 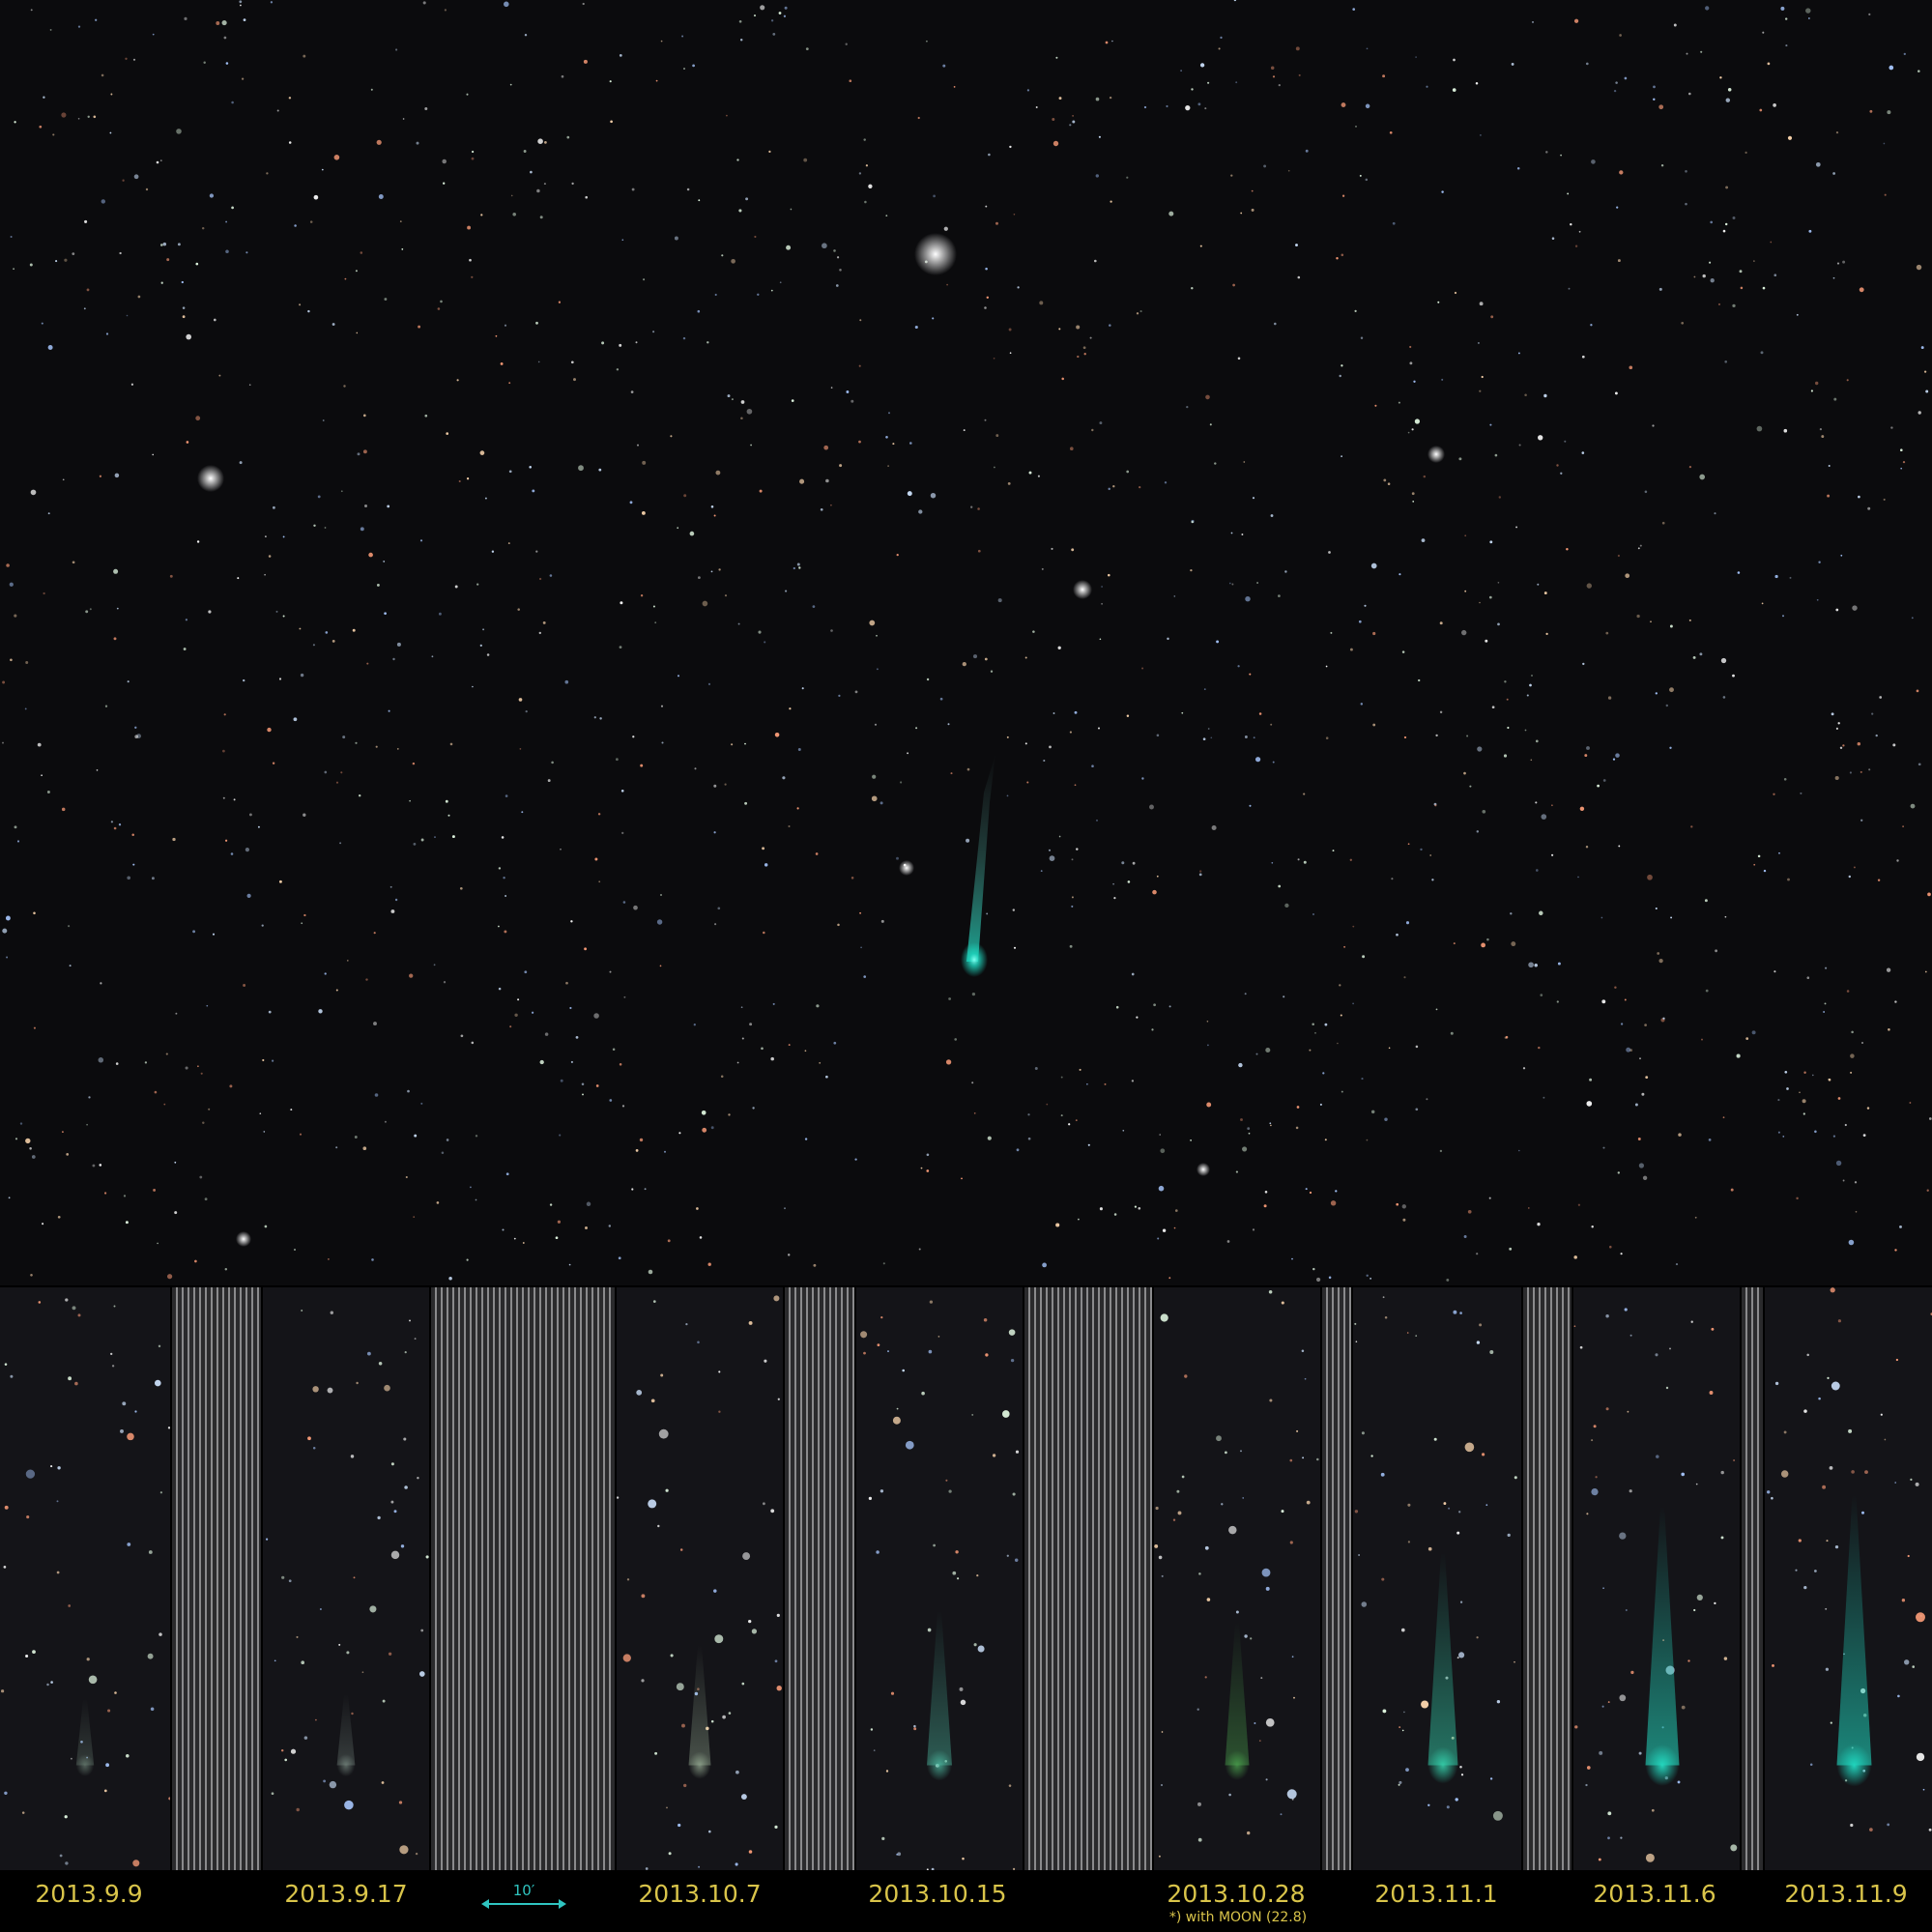 I want to click on double-arrow-icon, so click(x=523, y=1904).